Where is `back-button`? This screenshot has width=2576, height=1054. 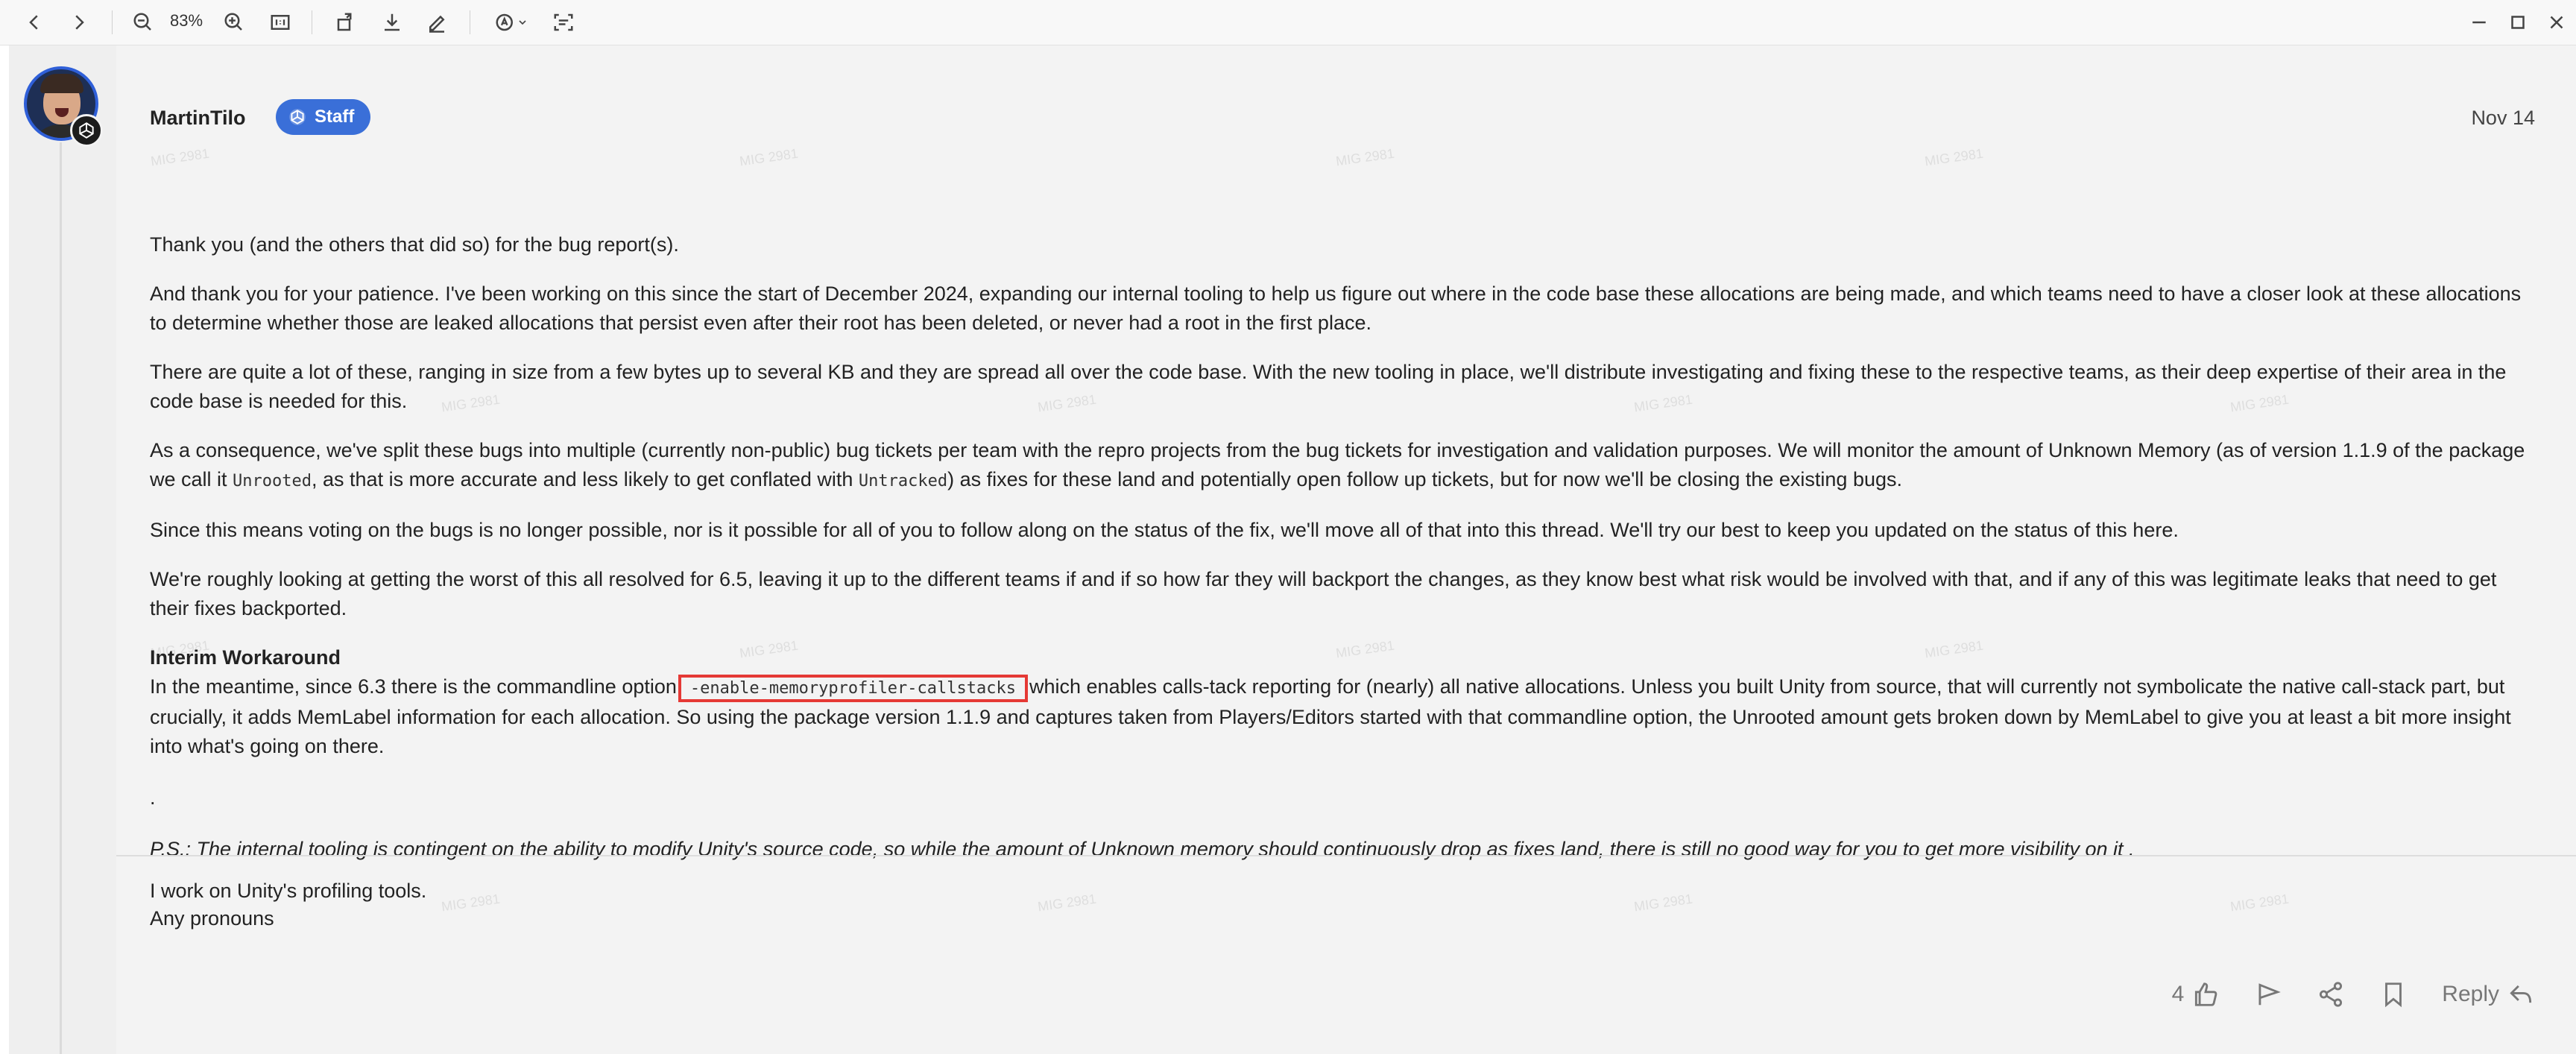 back-button is located at coordinates (34, 22).